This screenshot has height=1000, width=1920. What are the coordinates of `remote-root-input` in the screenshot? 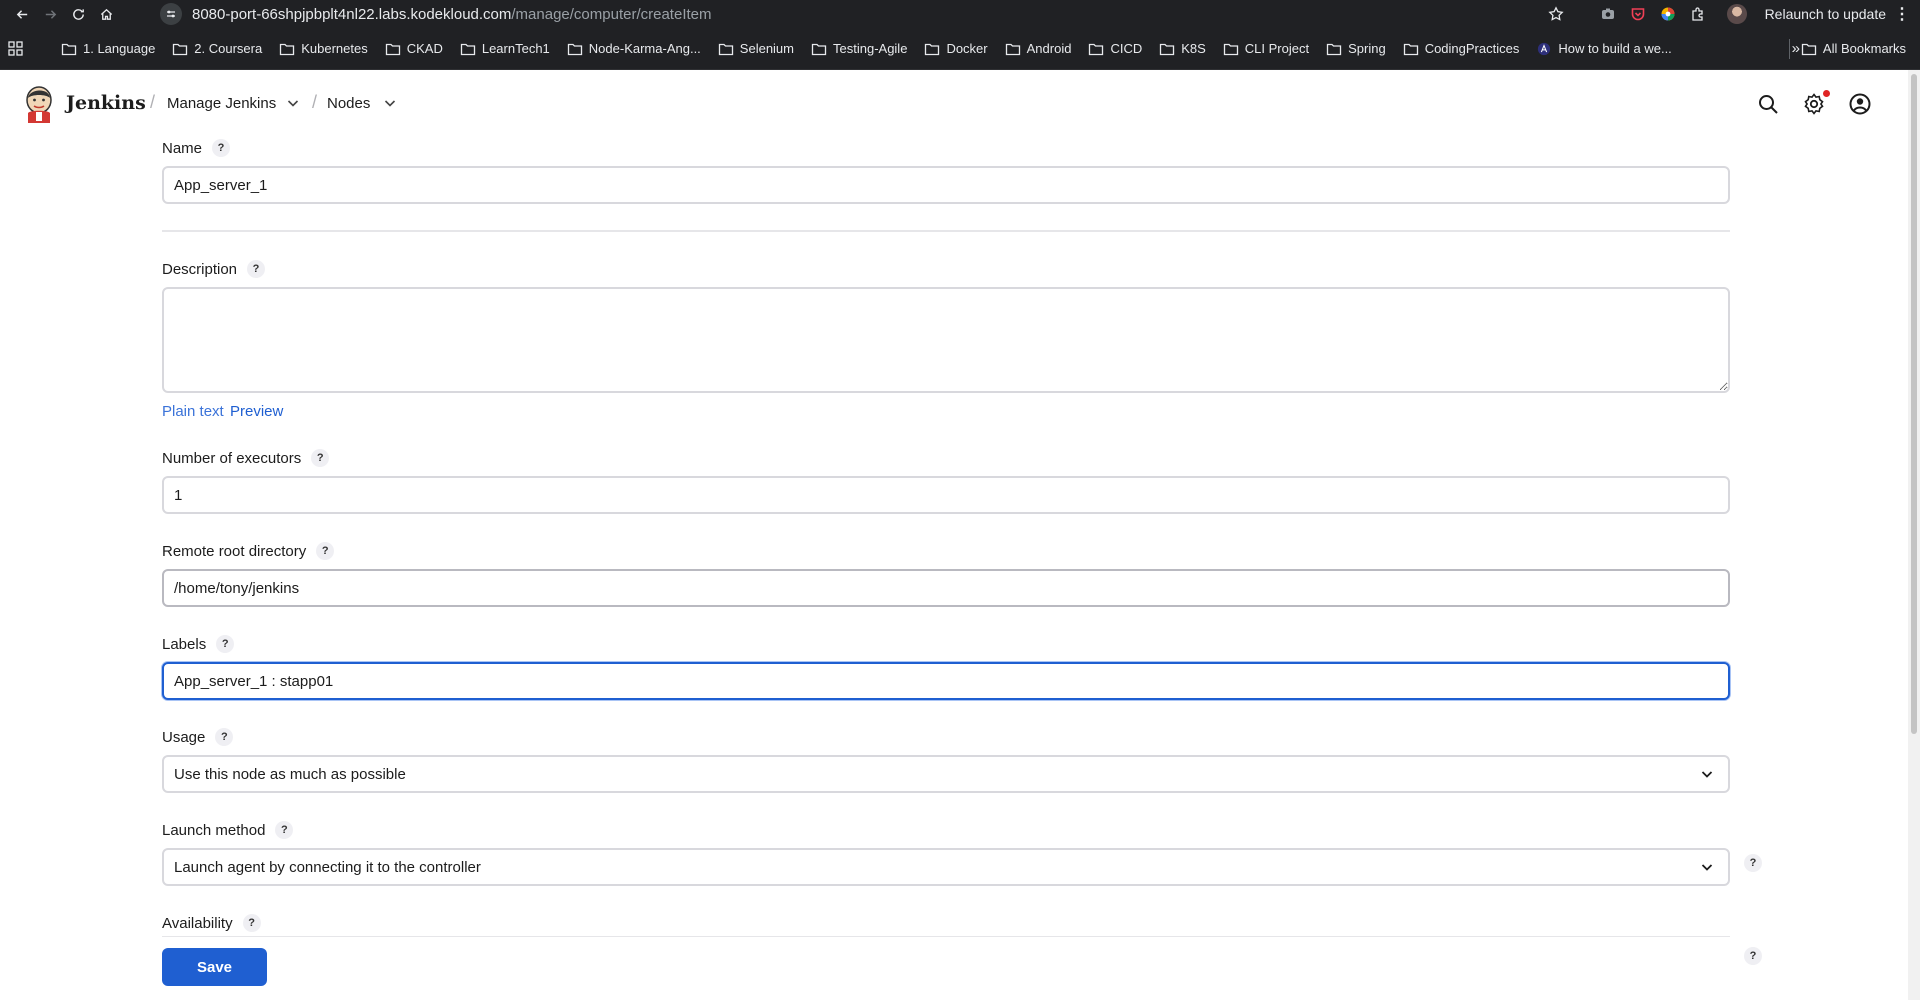 It's located at (946, 588).